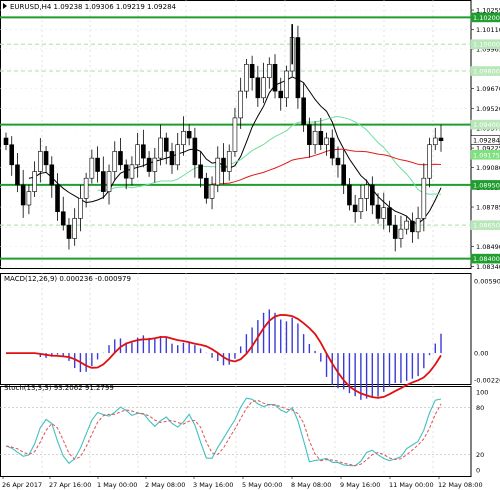 The image size is (500, 490). Describe the element at coordinates (223, 433) in the screenshot. I see `stoch-signal-line` at that location.